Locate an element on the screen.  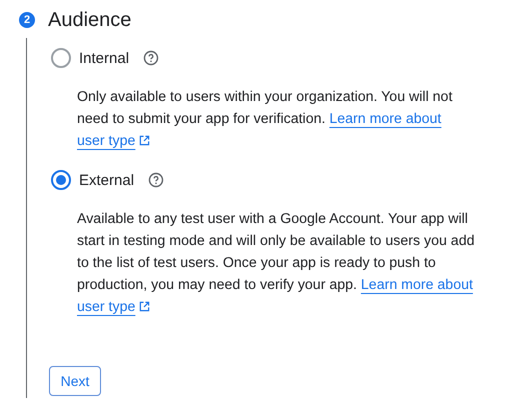
option-description: Only available to users within your organization. You will not need to submit your app for verification. Learn more about user type is located at coordinates (265, 119).